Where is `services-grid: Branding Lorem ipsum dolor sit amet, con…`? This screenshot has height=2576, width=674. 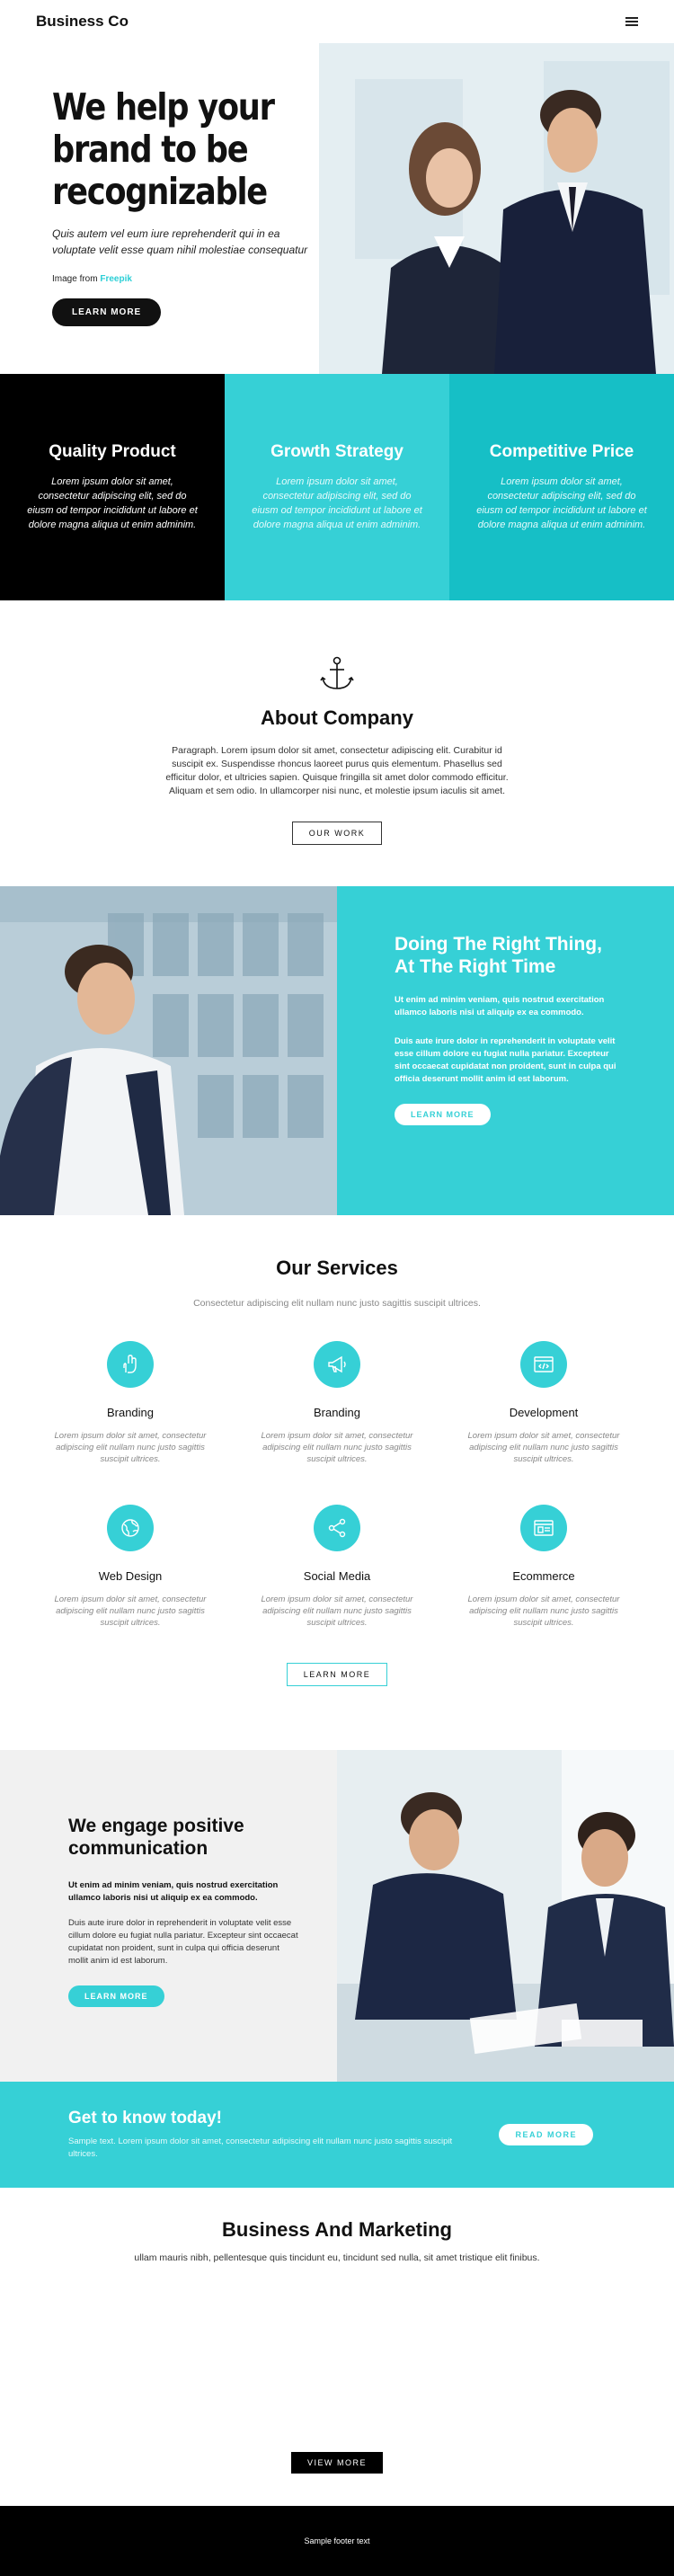
services-grid: Branding Lorem ipsum dolor sit amet, con… is located at coordinates (337, 1485).